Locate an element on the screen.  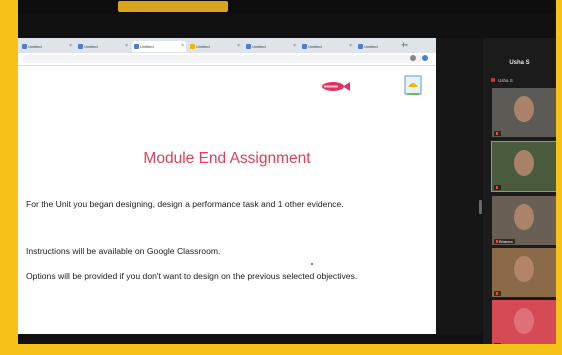
yellow-border-left is located at coordinates (12, 177).